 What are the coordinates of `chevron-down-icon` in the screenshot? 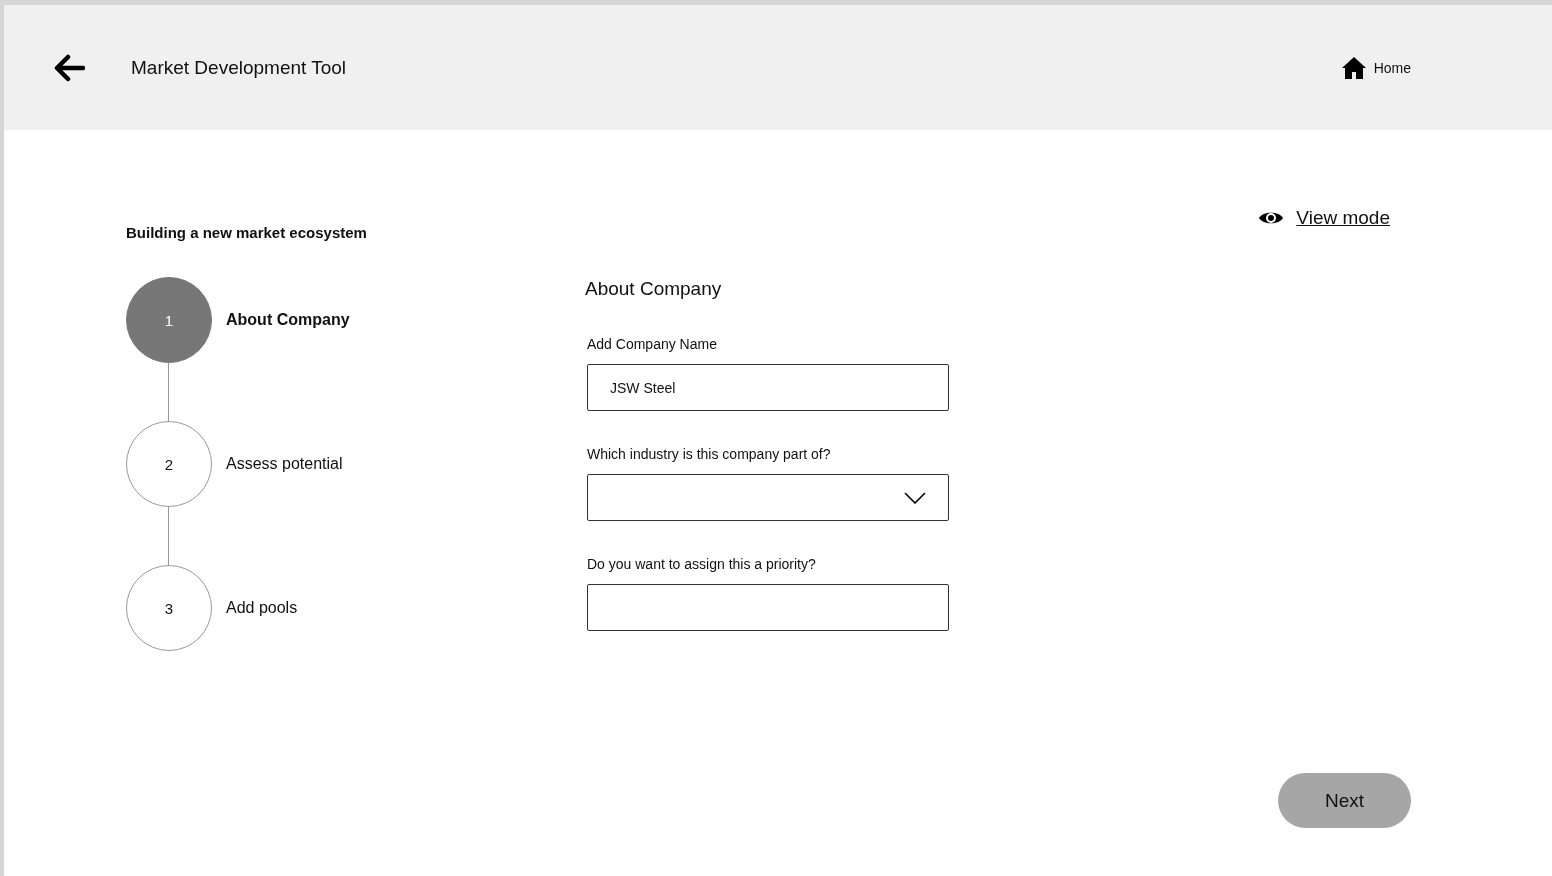 It's located at (915, 497).